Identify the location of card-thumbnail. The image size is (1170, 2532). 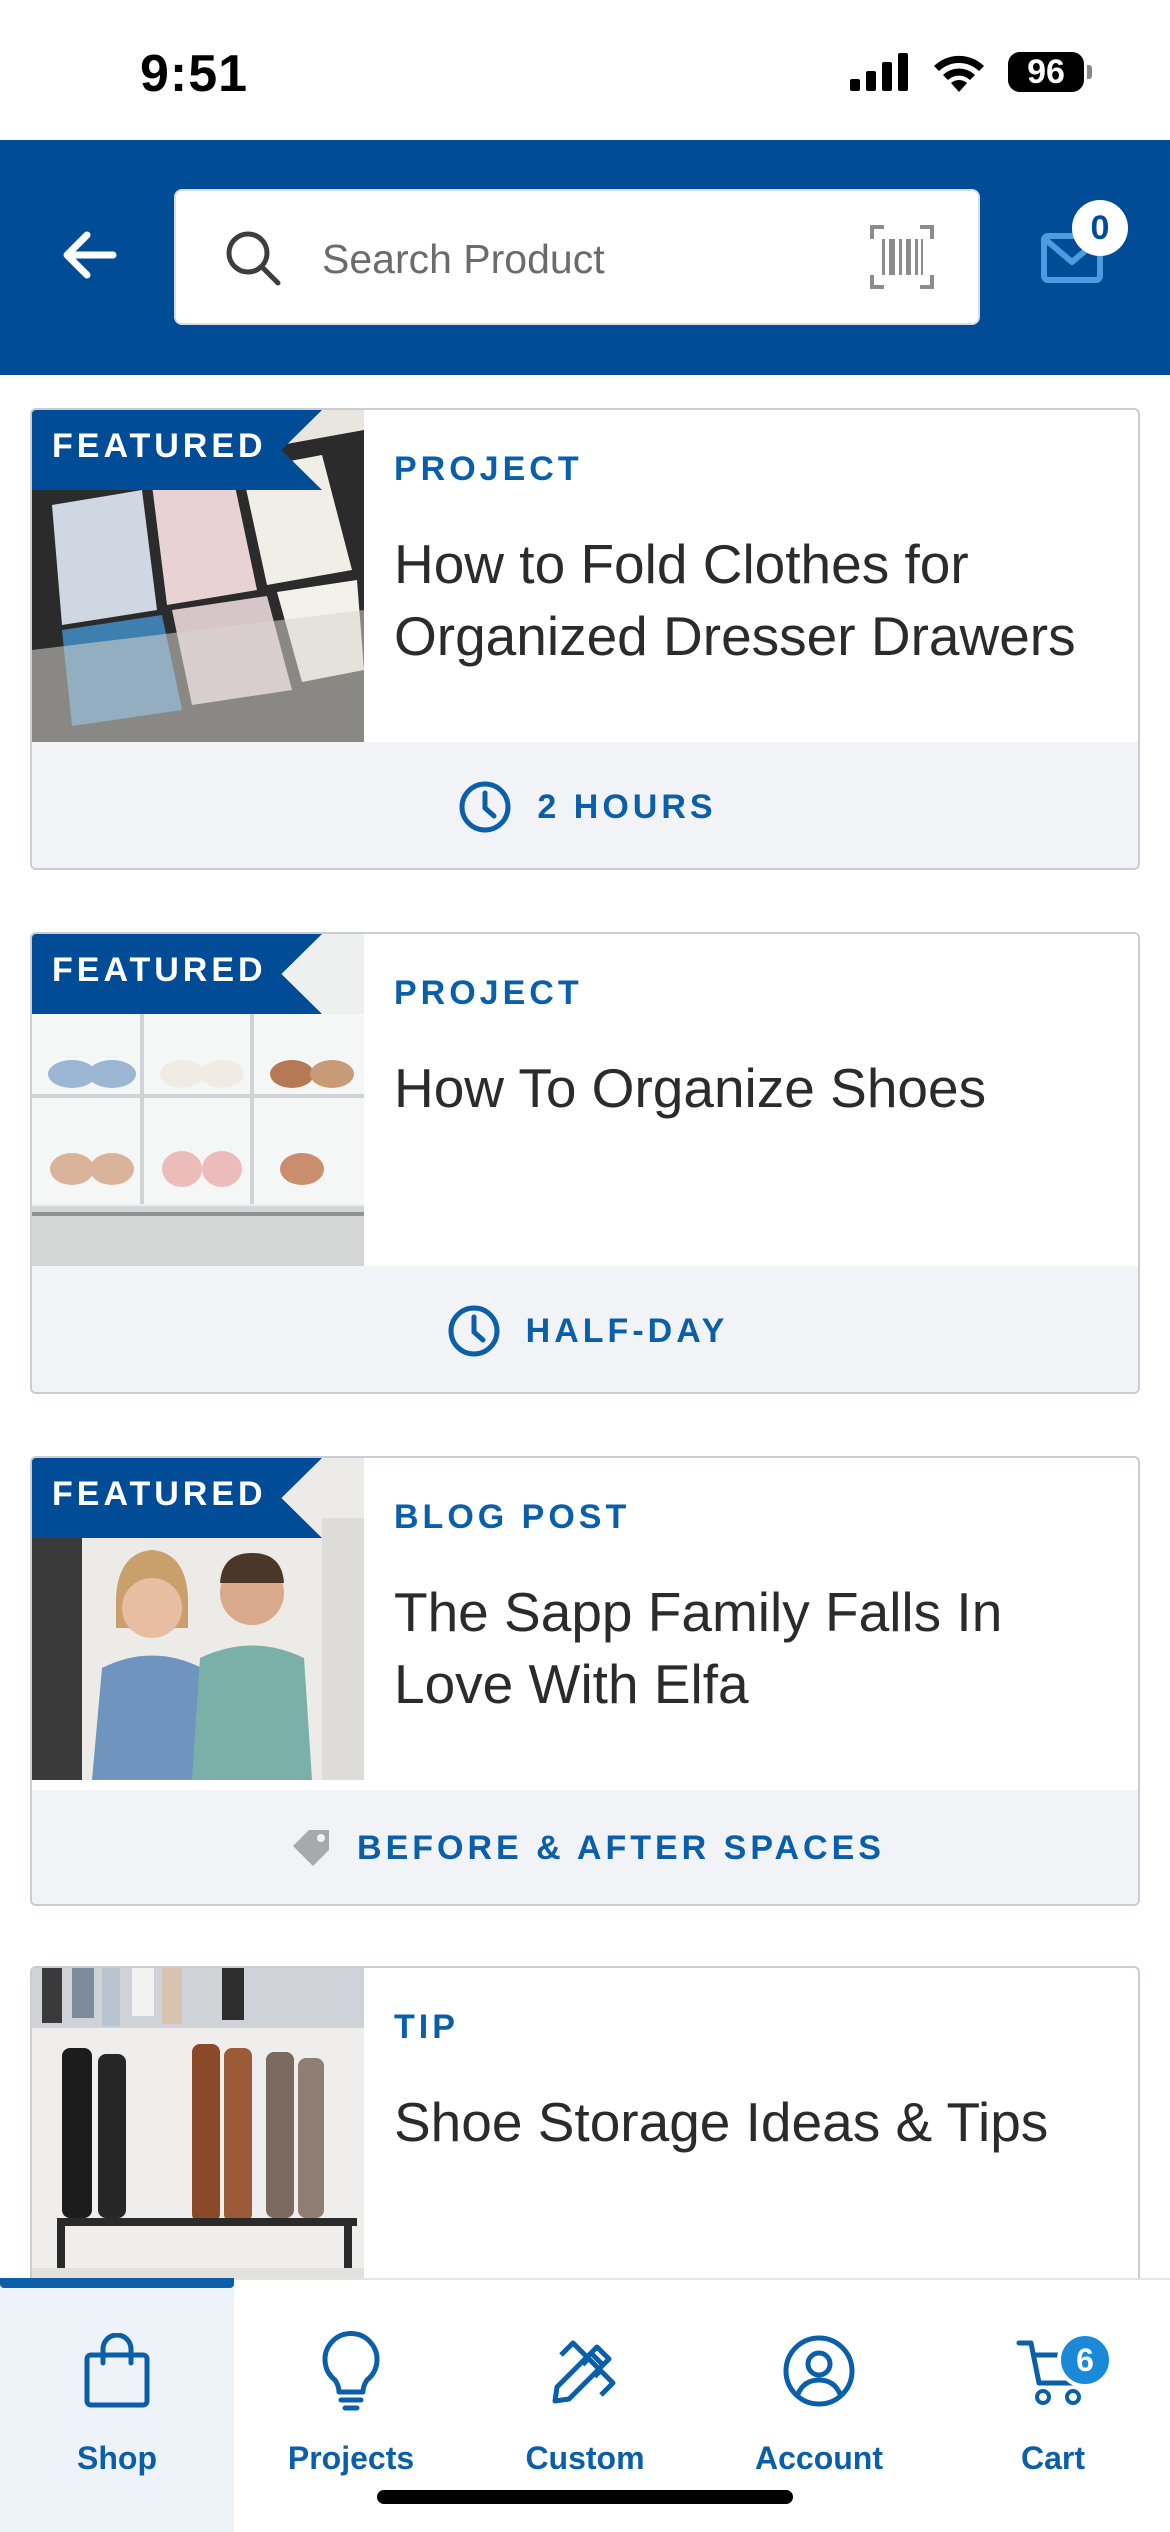
(198, 2134).